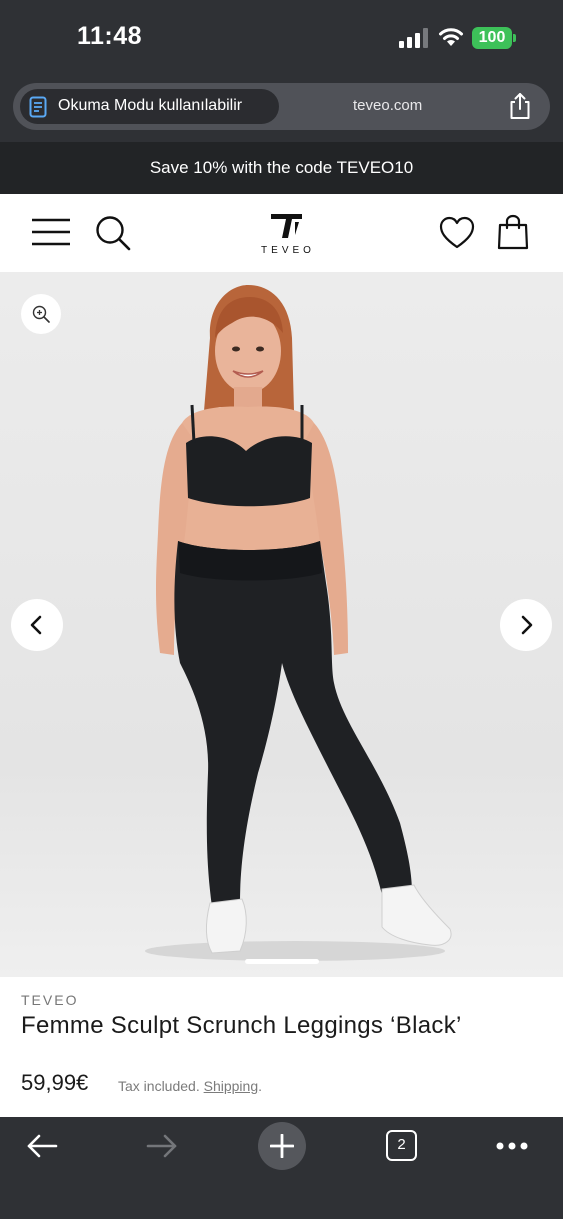 The image size is (563, 1219). What do you see at coordinates (288, 250) in the screenshot?
I see `logo-wordmark: TEVEO` at bounding box center [288, 250].